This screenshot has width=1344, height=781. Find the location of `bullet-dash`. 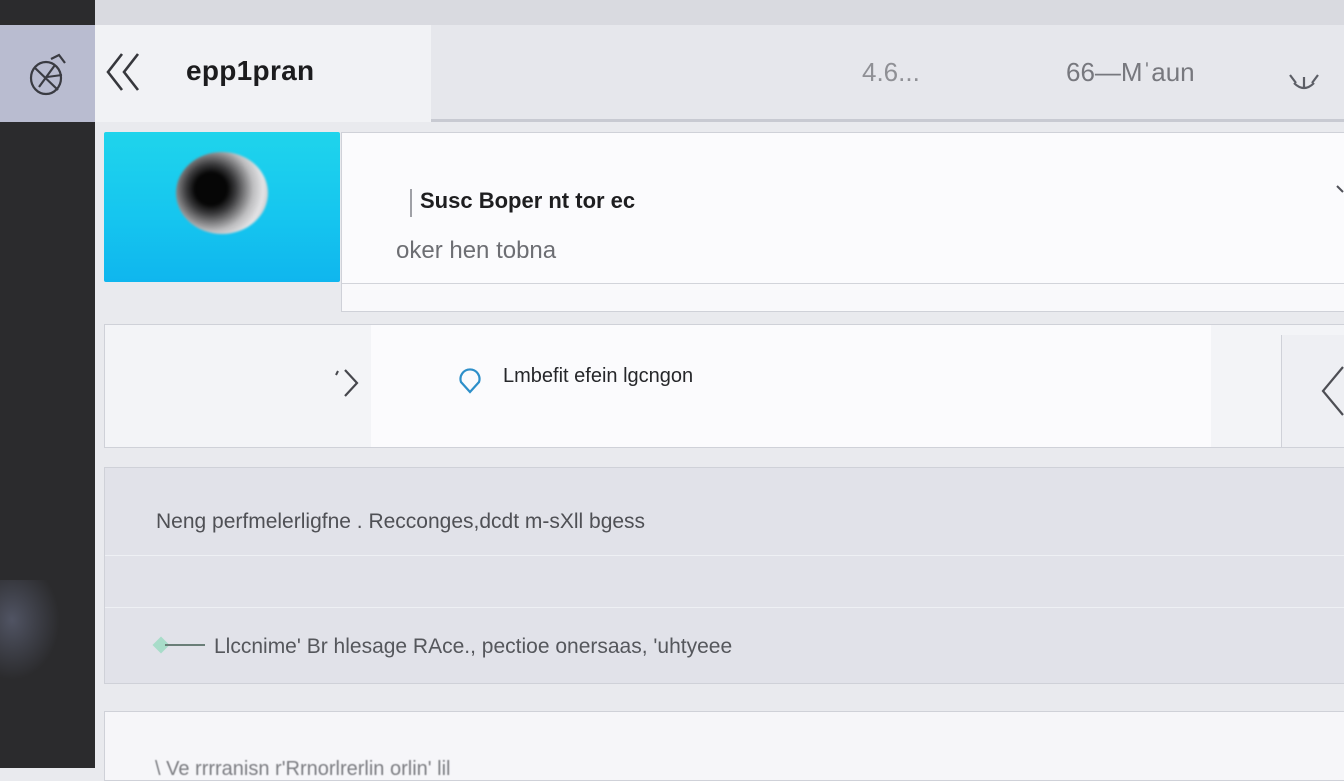

bullet-dash is located at coordinates (185, 645).